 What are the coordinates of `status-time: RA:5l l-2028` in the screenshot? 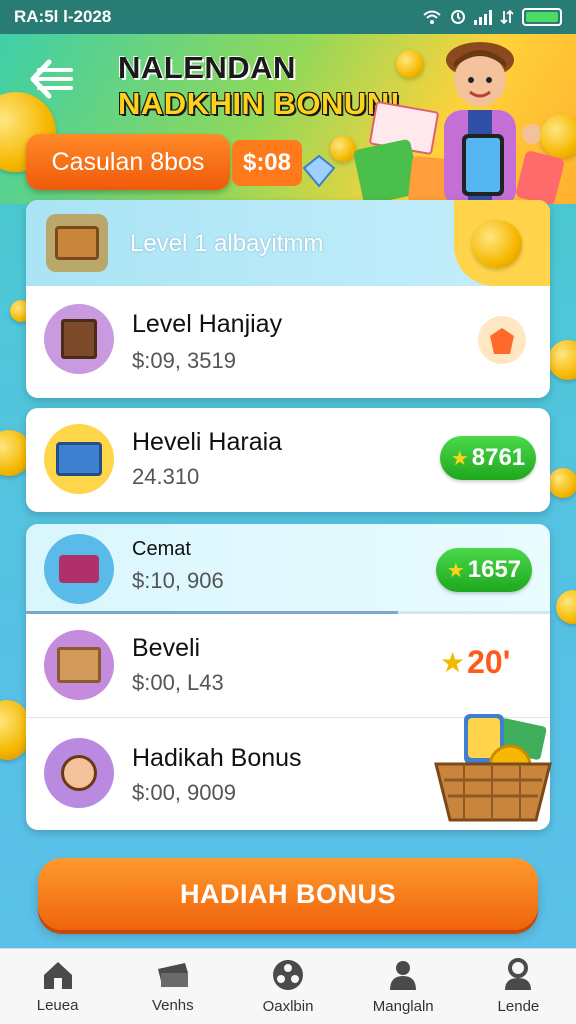 It's located at (63, 16).